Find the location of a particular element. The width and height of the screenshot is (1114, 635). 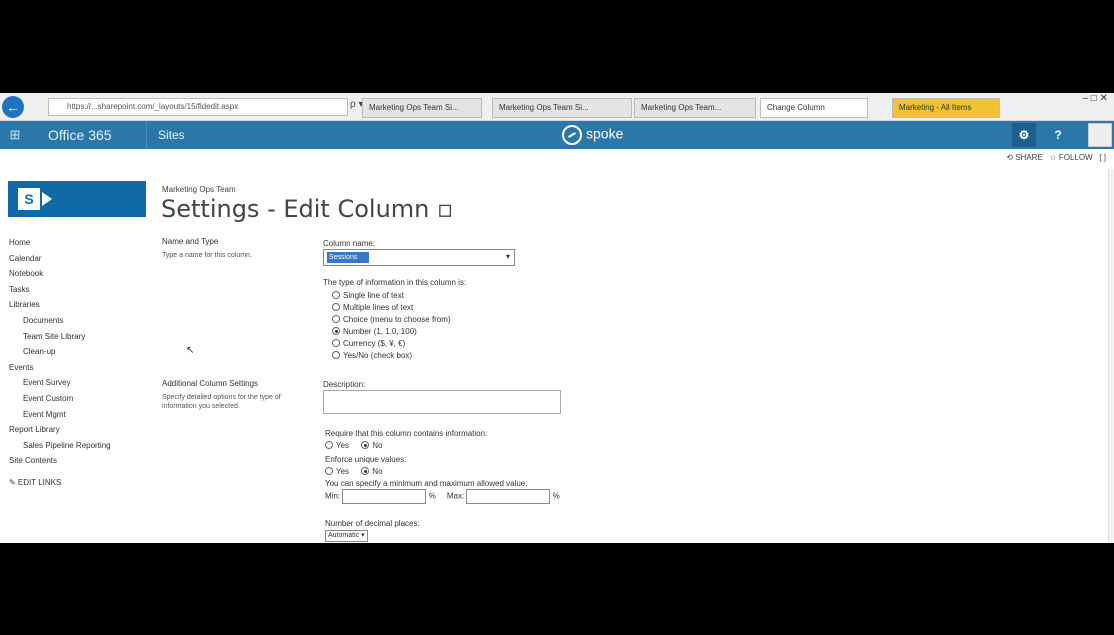

help-icon: ? is located at coordinates (1058, 135).